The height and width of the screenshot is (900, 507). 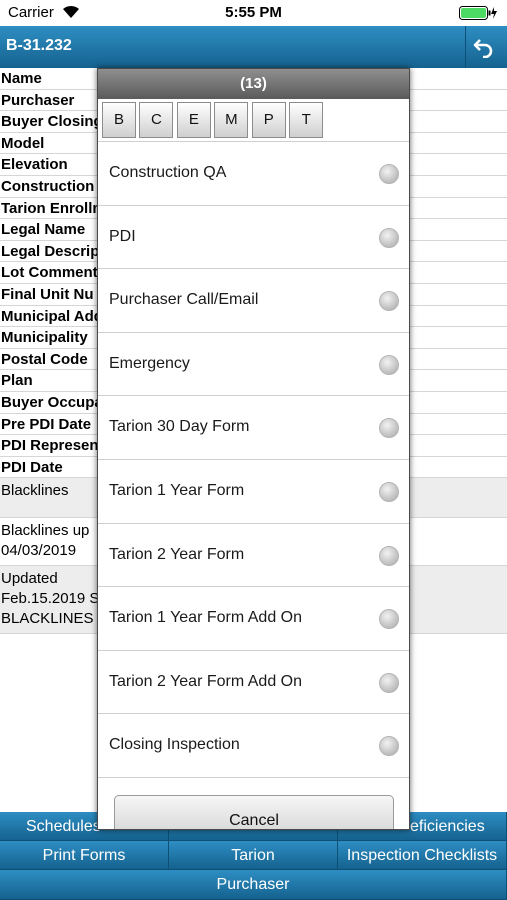 What do you see at coordinates (193, 120) in the screenshot?
I see `filter-button-e: E` at bounding box center [193, 120].